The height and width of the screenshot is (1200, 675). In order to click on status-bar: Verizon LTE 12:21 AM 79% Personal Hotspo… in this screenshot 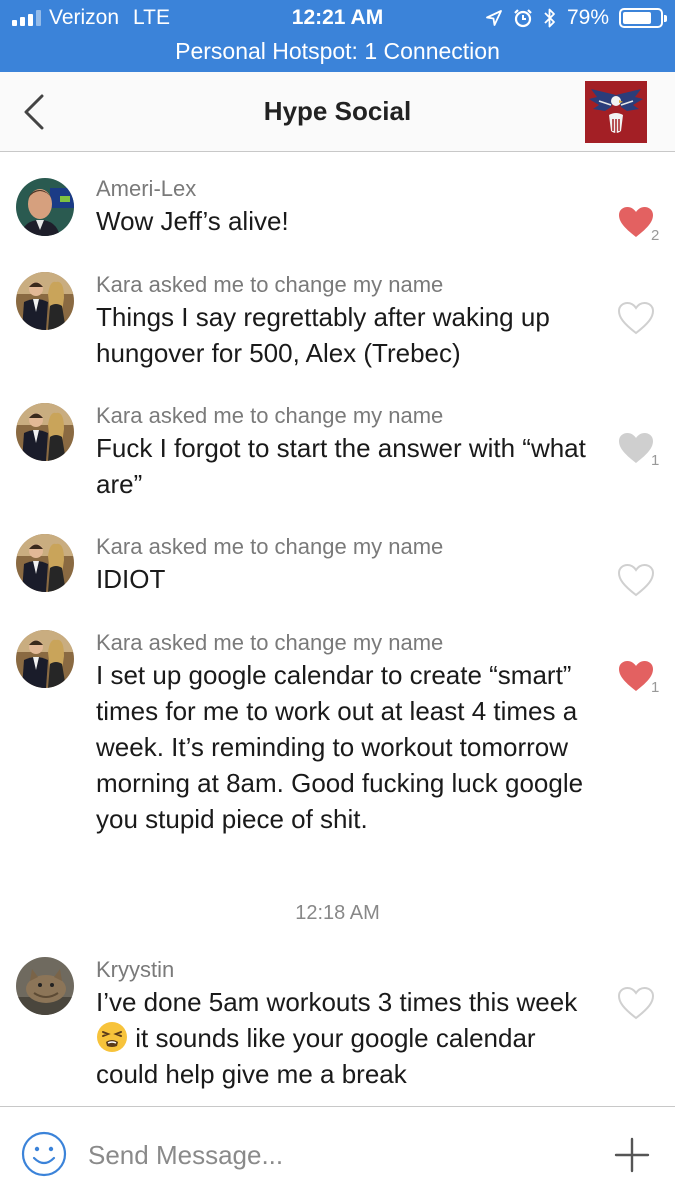, I will do `click(337, 36)`.